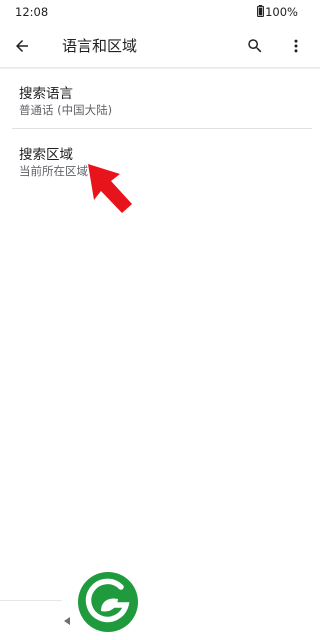 The image size is (320, 640). What do you see at coordinates (66, 110) in the screenshot?
I see `pref-summary: 普通话 (中国大陆)` at bounding box center [66, 110].